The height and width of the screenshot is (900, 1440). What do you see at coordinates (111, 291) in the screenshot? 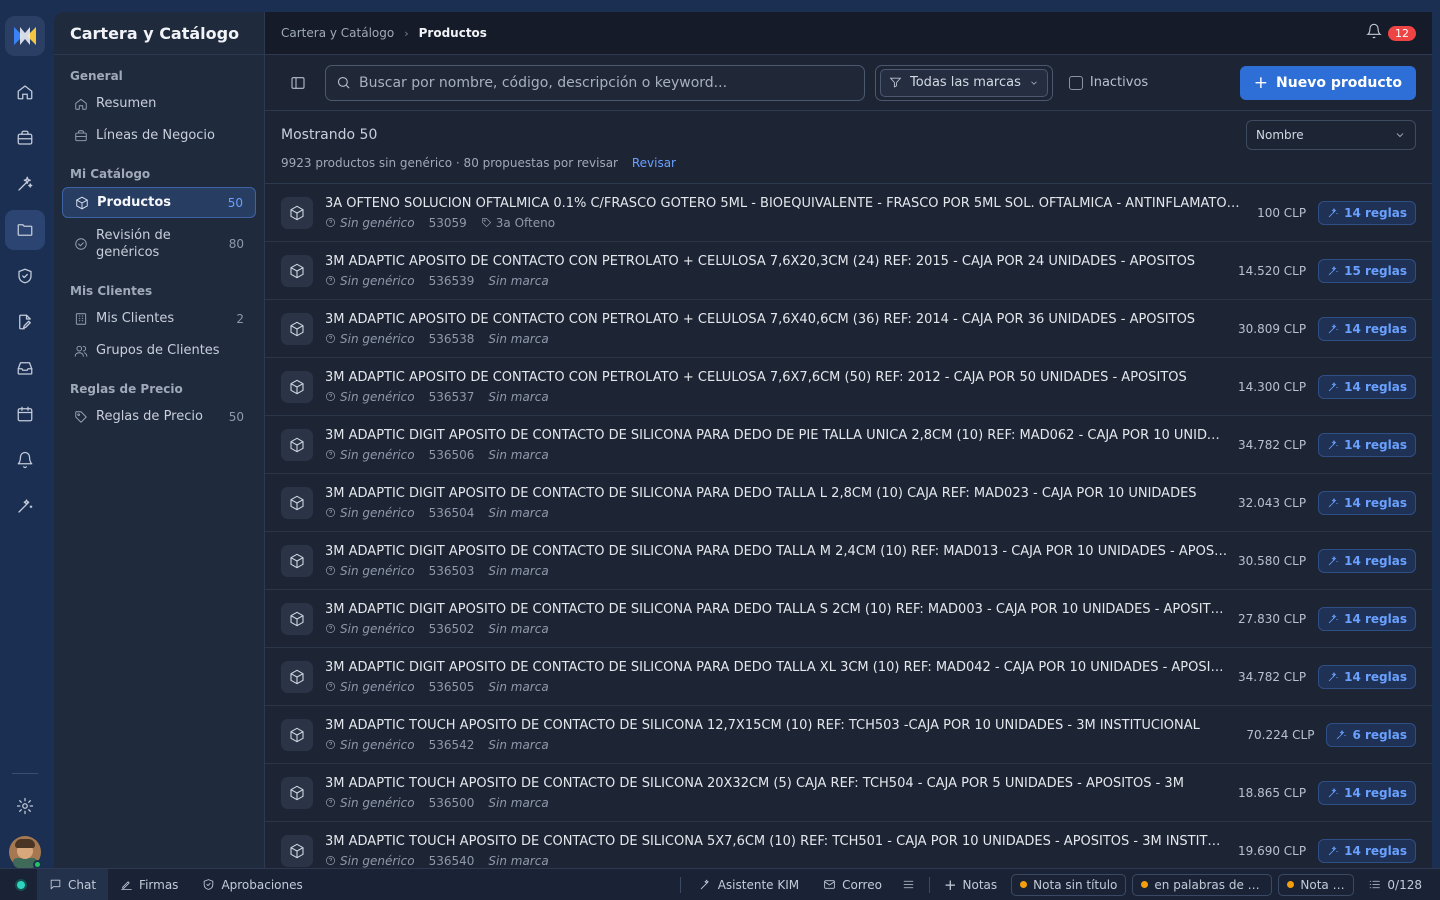
I see `sidebar-section-heading: Mis Clientes` at bounding box center [111, 291].